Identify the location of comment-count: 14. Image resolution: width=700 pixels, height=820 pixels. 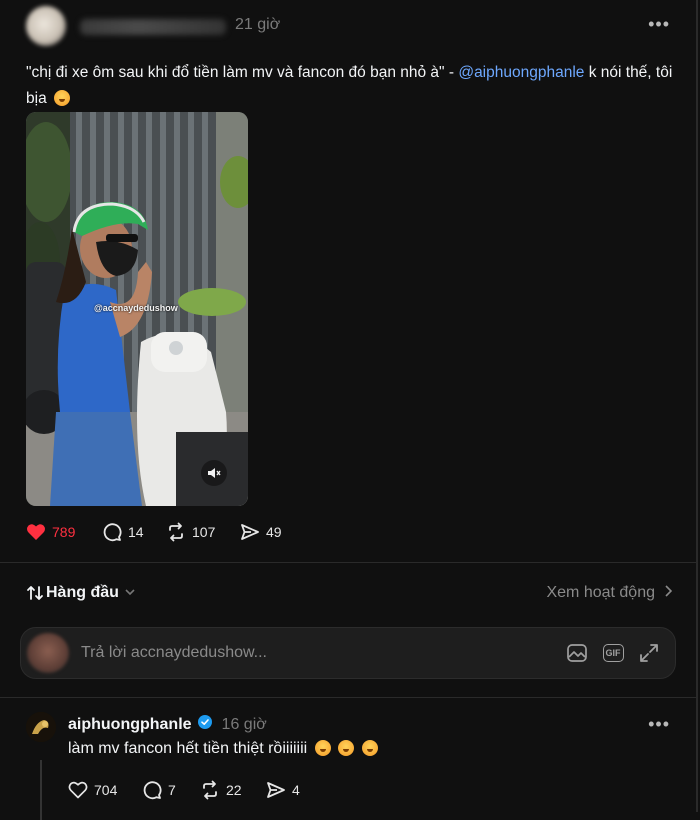
(136, 532).